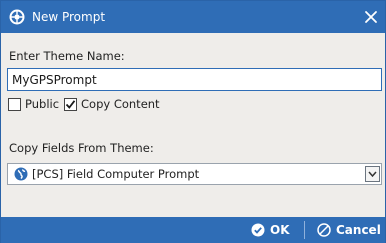  Describe the element at coordinates (304, 230) in the screenshot. I see `button-divider` at that location.